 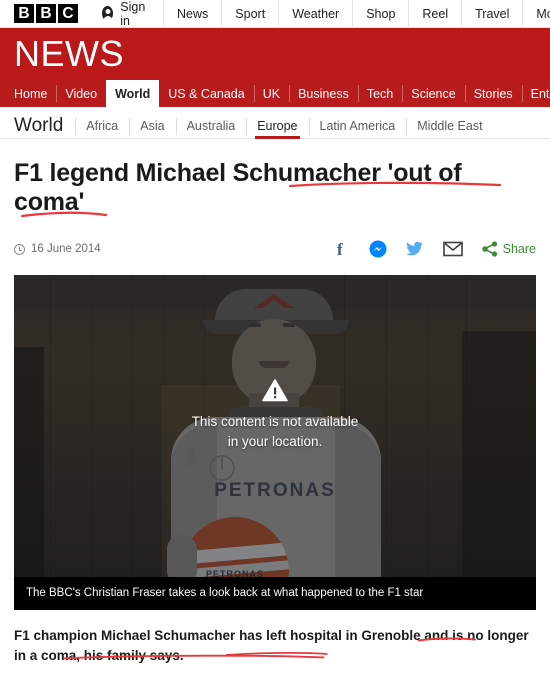 What do you see at coordinates (275, 54) in the screenshot?
I see `news-masthead: NEWS` at bounding box center [275, 54].